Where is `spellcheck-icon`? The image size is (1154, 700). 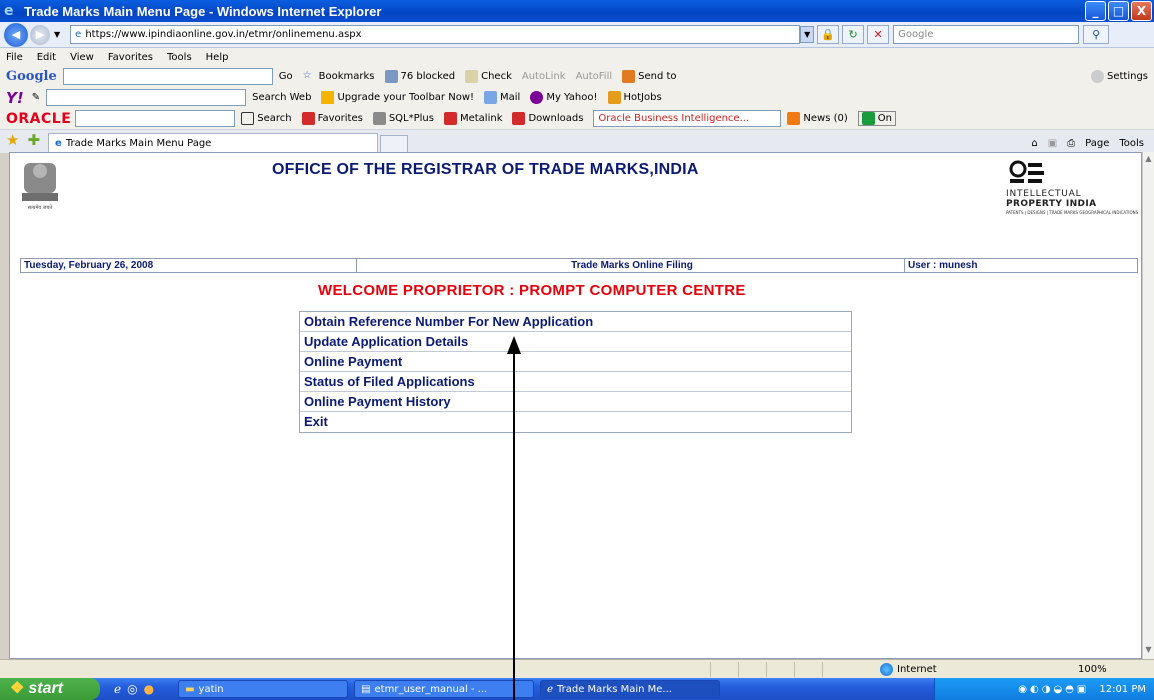
spellcheck-icon is located at coordinates (472, 76).